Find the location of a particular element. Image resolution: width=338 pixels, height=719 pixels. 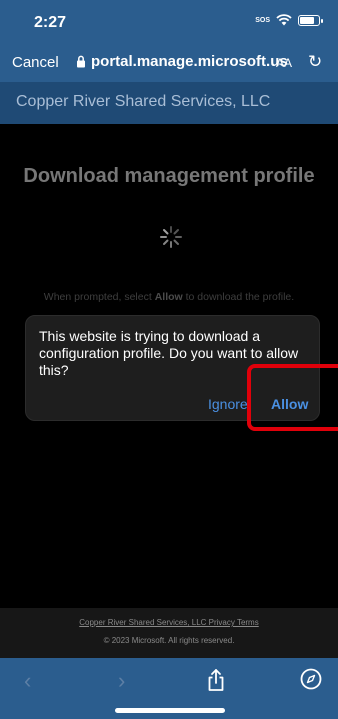

status-bar: 2:27 SOS is located at coordinates (169, 22).